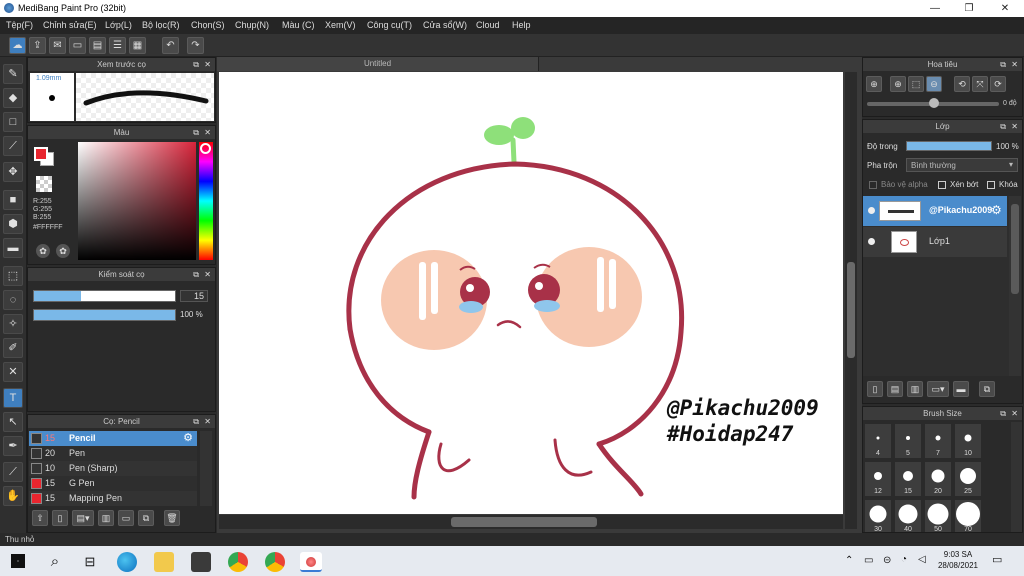  Describe the element at coordinates (878, 515) in the screenshot. I see `brush-size-cell: 30` at that location.